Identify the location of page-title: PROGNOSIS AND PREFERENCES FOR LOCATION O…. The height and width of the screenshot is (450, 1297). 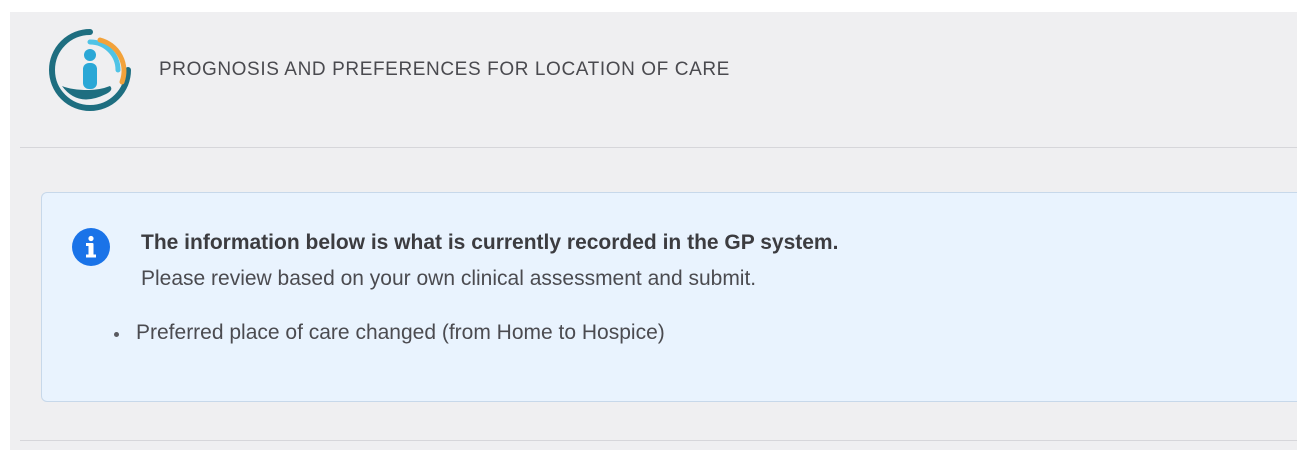
(444, 69).